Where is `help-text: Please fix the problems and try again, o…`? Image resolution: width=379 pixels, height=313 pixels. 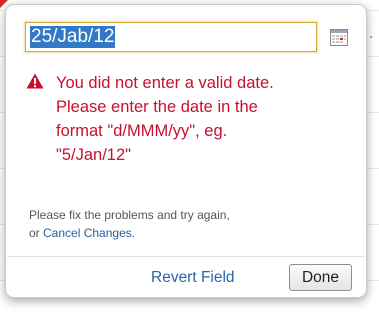
help-text: Please fix the problems and try again, o… is located at coordinates (194, 224).